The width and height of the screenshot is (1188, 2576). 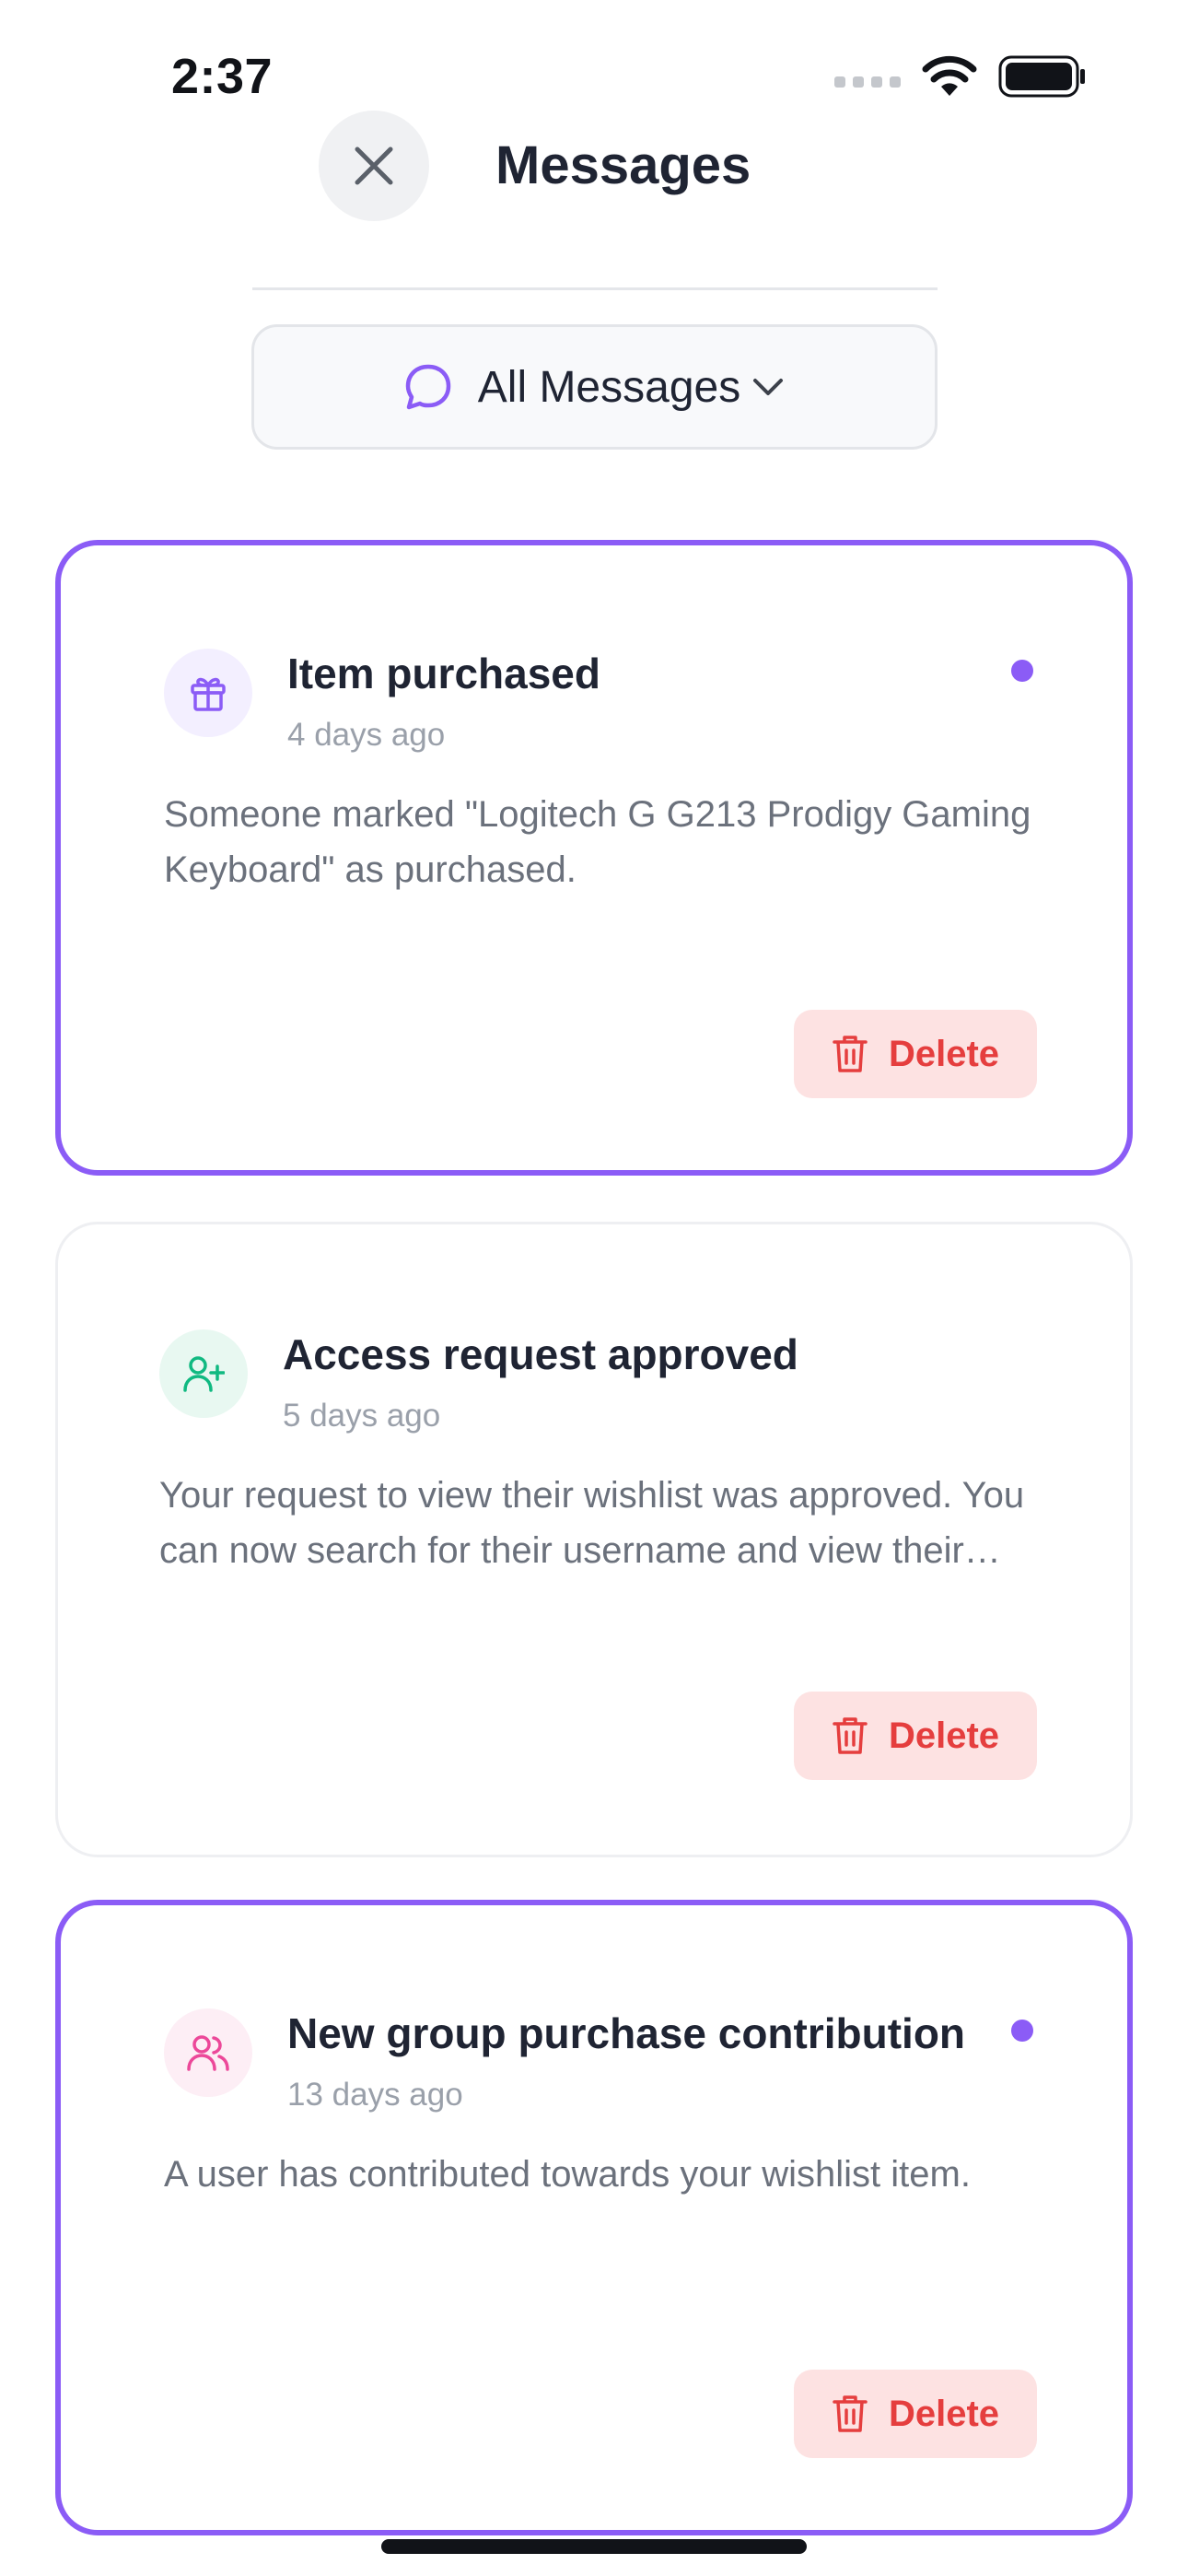 I want to click on message-time: 13 days ago, so click(x=375, y=2095).